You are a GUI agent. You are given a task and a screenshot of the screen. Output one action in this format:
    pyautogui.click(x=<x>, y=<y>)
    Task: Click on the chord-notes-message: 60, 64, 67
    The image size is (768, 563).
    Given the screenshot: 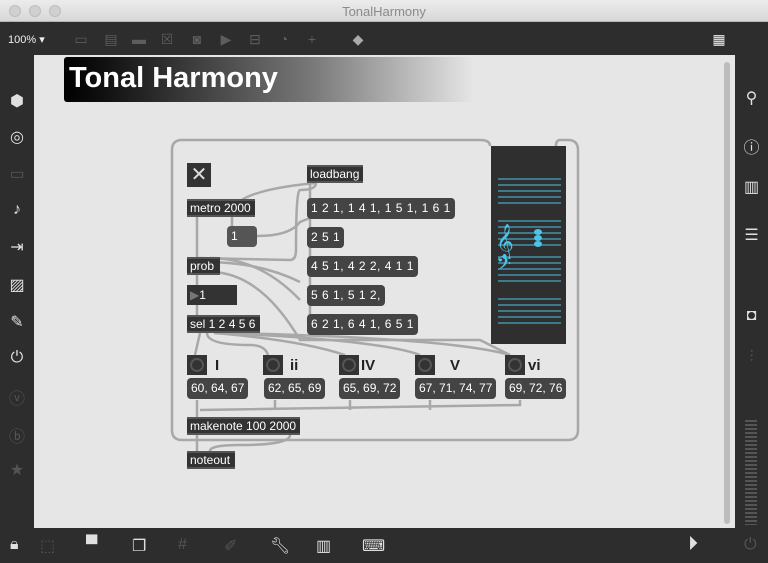 What is the action you would take?
    pyautogui.click(x=218, y=388)
    